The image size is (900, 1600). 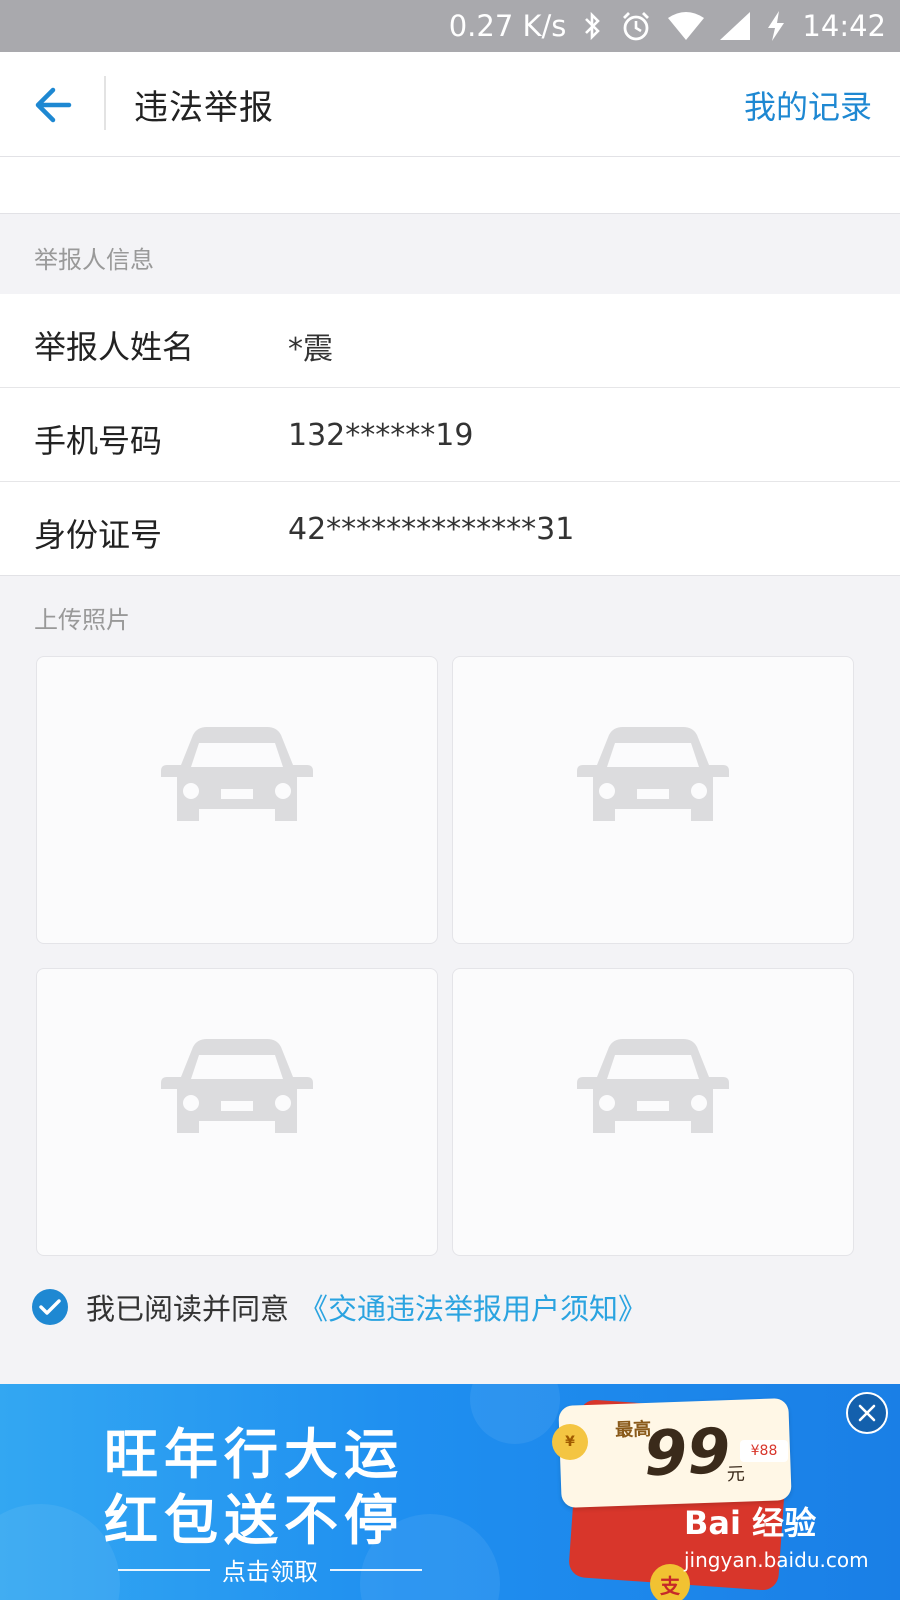 What do you see at coordinates (164, 1569) in the screenshot?
I see `cta-line-left` at bounding box center [164, 1569].